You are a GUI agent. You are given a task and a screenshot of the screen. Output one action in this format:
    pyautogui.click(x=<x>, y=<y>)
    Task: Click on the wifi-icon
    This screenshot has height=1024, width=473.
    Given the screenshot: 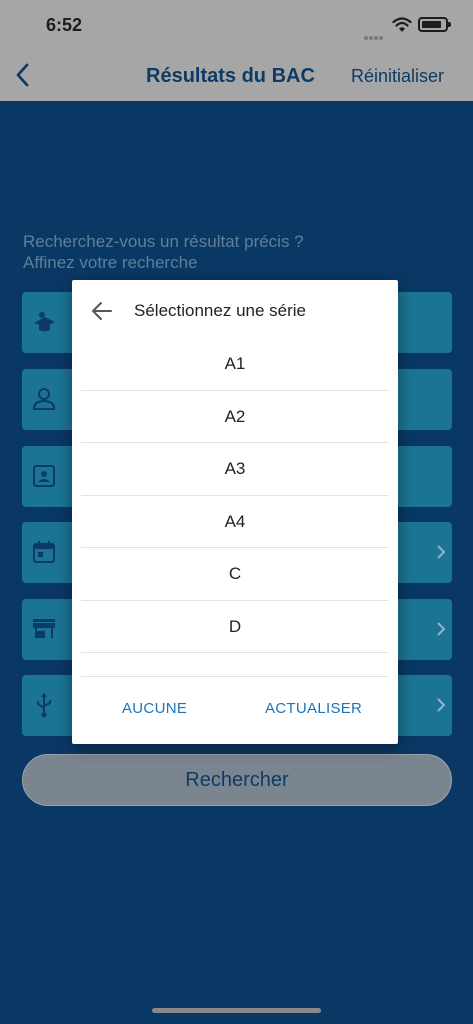 What is the action you would take?
    pyautogui.click(x=402, y=24)
    